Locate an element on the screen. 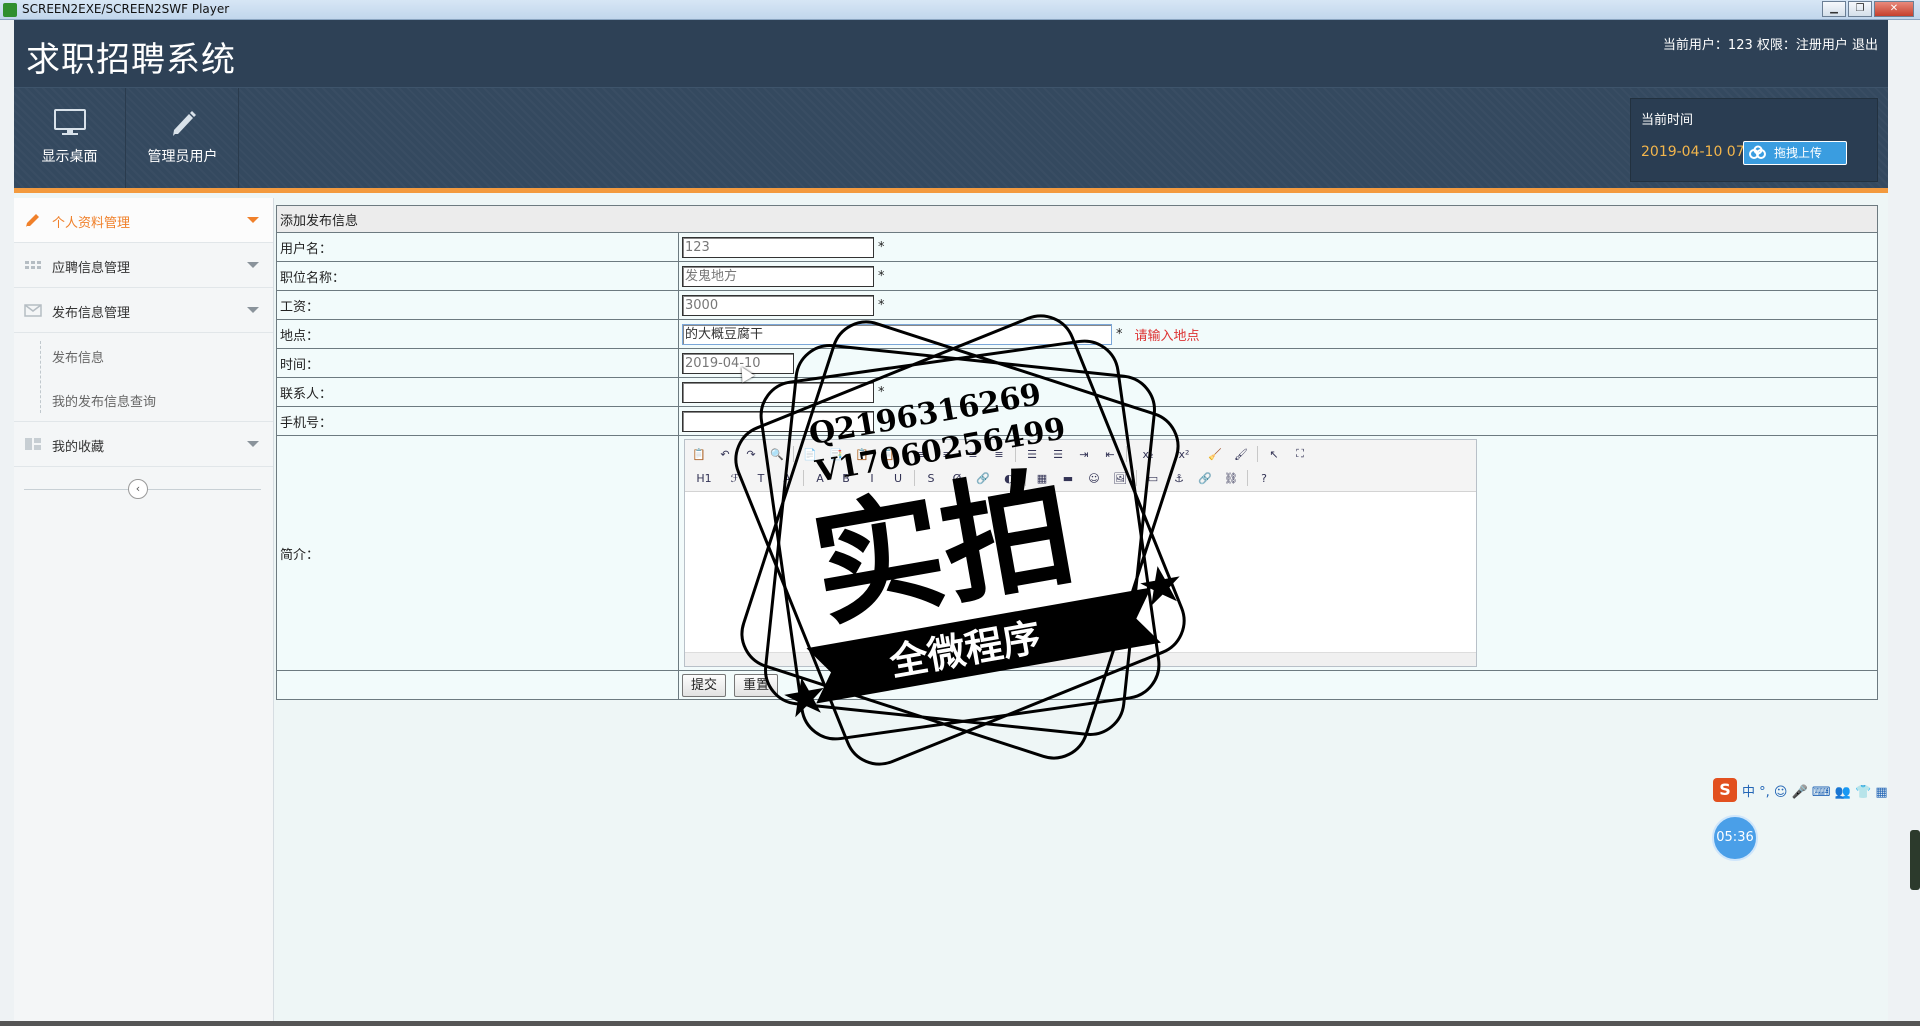 This screenshot has height=1026, width=1920. r1-tool-10-icon: ≡ is located at coordinates (973, 454).